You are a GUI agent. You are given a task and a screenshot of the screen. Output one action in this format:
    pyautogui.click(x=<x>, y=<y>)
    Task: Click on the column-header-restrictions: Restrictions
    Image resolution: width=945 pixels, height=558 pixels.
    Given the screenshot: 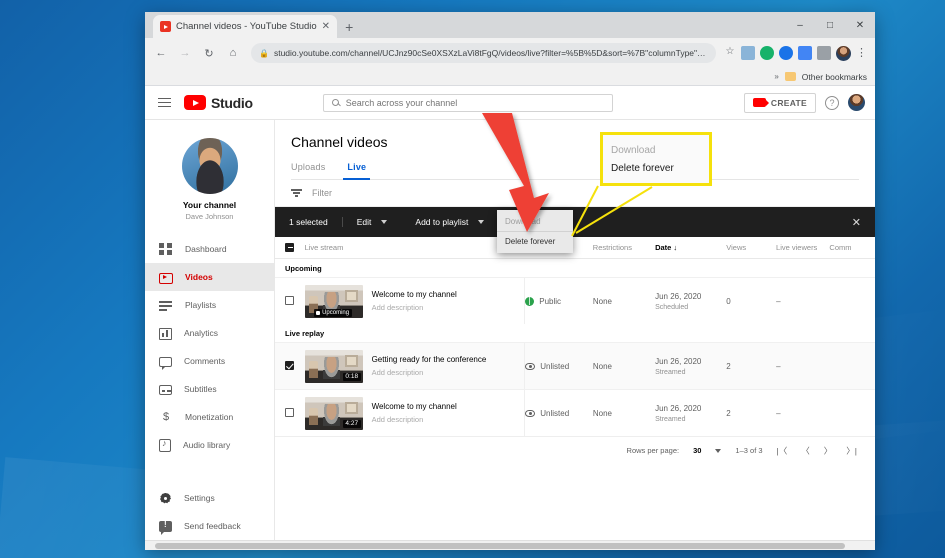 What is the action you would take?
    pyautogui.click(x=624, y=247)
    